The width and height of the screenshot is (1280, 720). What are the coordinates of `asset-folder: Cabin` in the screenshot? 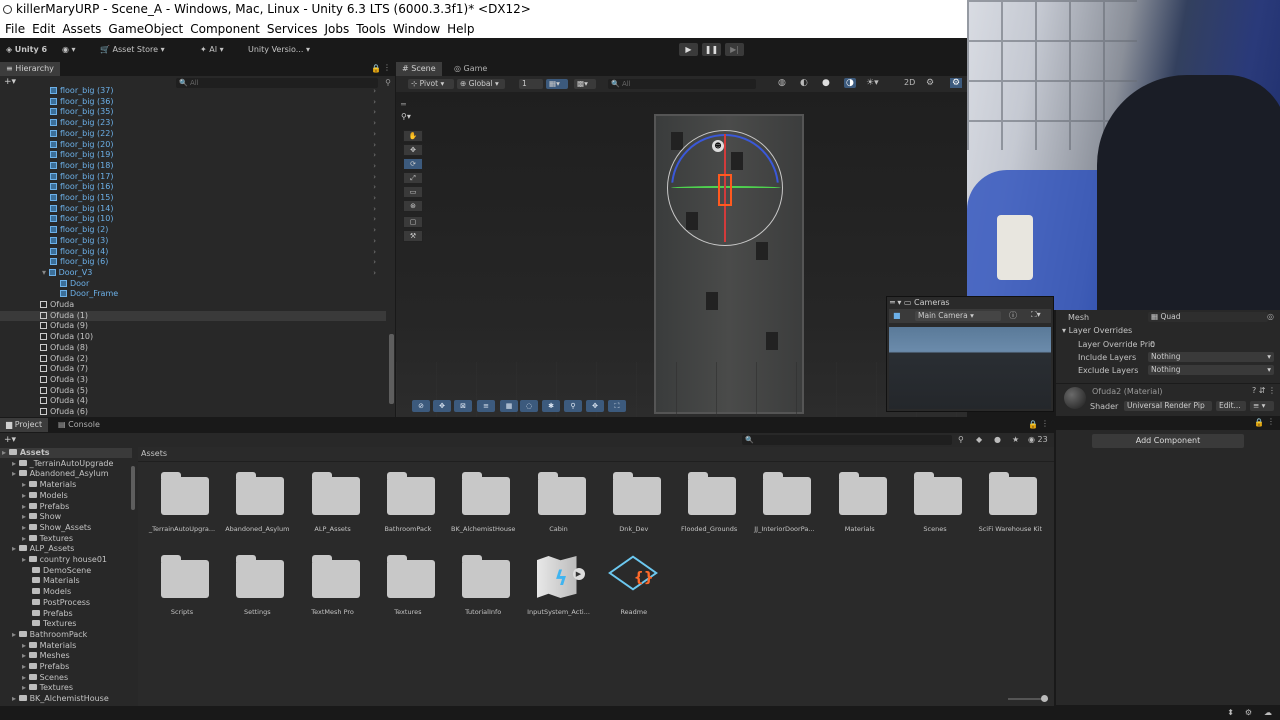 It's located at (559, 507).